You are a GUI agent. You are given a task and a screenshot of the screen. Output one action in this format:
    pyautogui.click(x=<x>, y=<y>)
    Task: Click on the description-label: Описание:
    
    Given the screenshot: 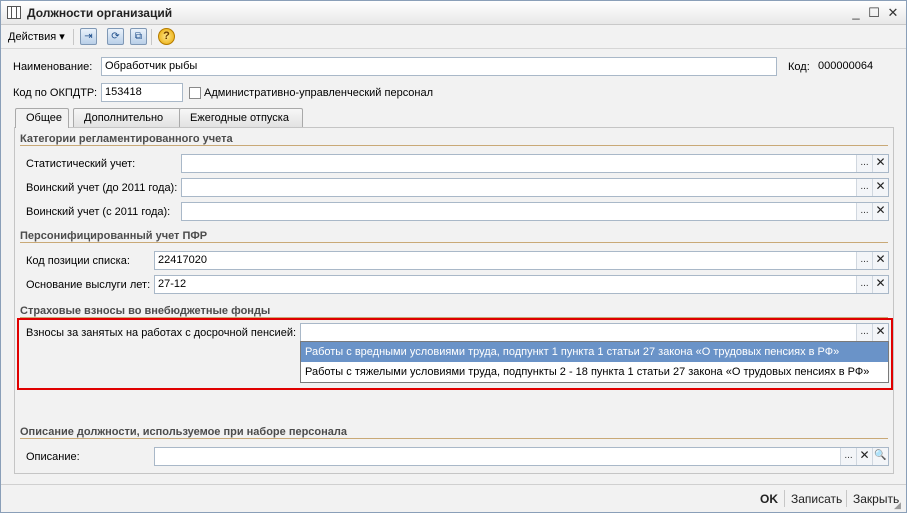 What is the action you would take?
    pyautogui.click(x=53, y=457)
    